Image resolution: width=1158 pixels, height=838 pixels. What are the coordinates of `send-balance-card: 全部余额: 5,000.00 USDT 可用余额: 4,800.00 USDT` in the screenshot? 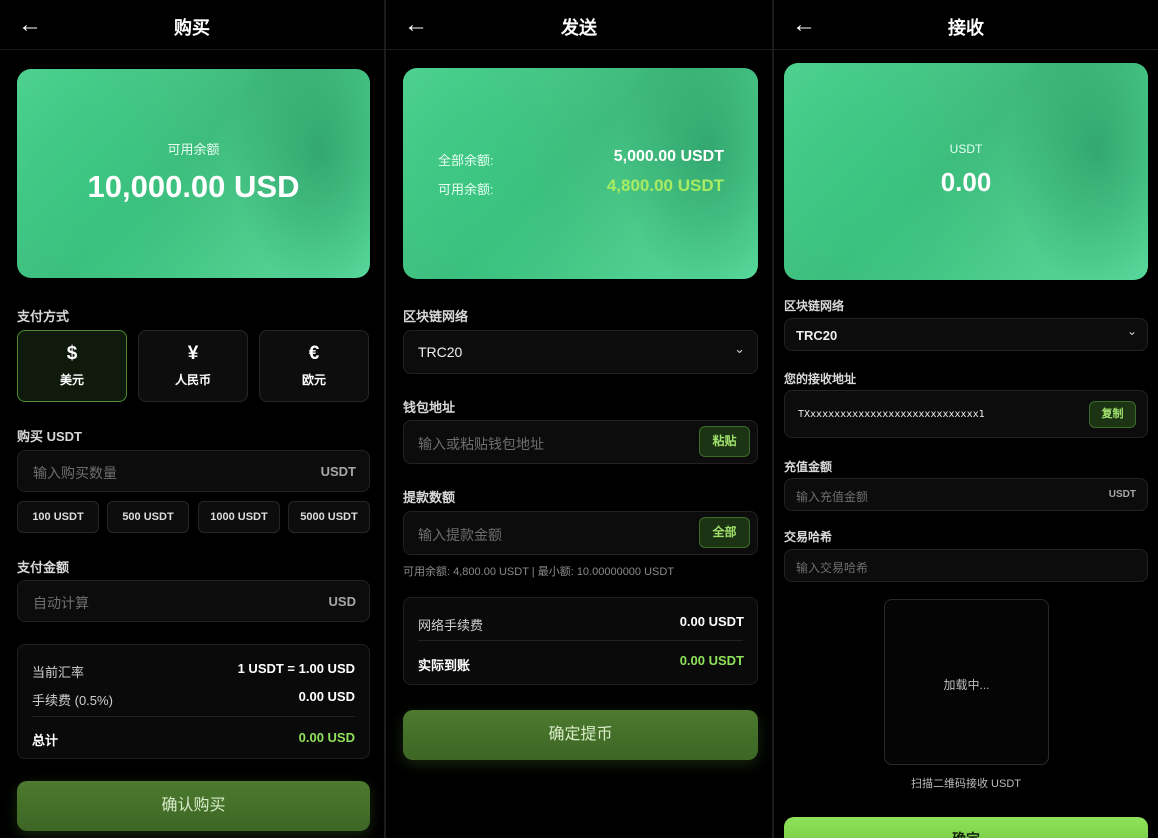 It's located at (580, 173).